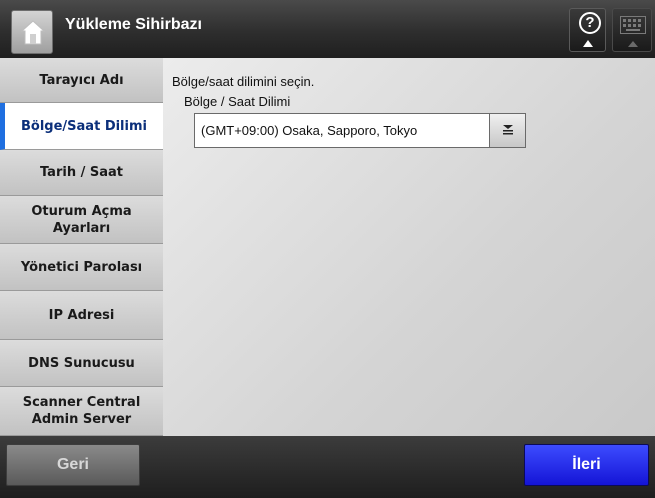 The width and height of the screenshot is (655, 498). What do you see at coordinates (133, 24) in the screenshot?
I see `page-title: Yükleme Sihirbazı` at bounding box center [133, 24].